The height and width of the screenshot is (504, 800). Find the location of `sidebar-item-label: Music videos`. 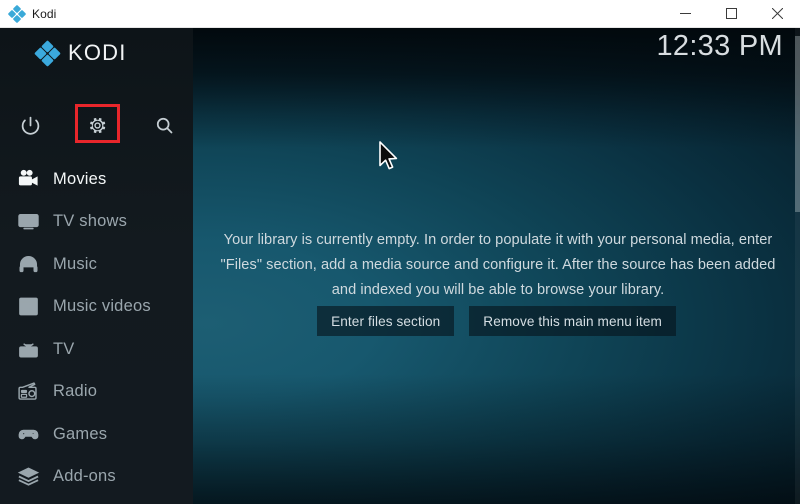

sidebar-item-label: Music videos is located at coordinates (102, 306).